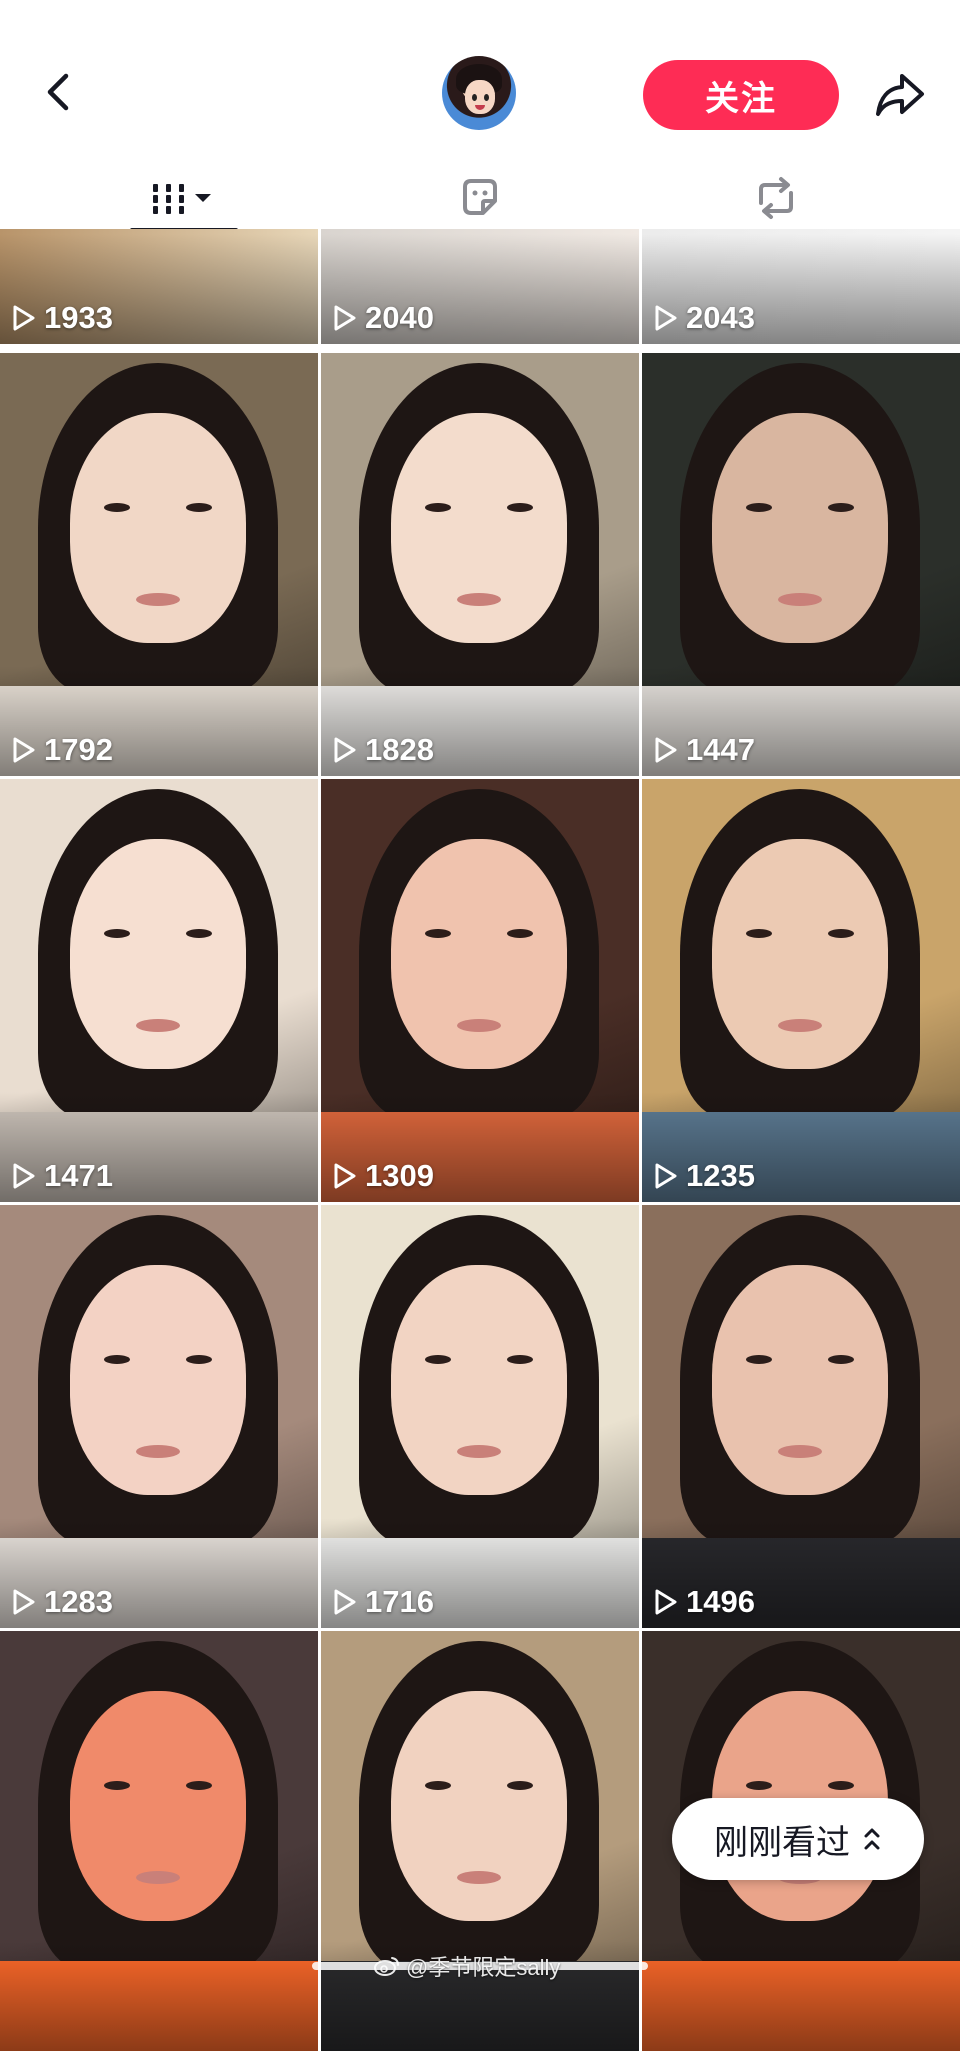 This screenshot has height=2051, width=960. I want to click on sticker-icon, so click(480, 197).